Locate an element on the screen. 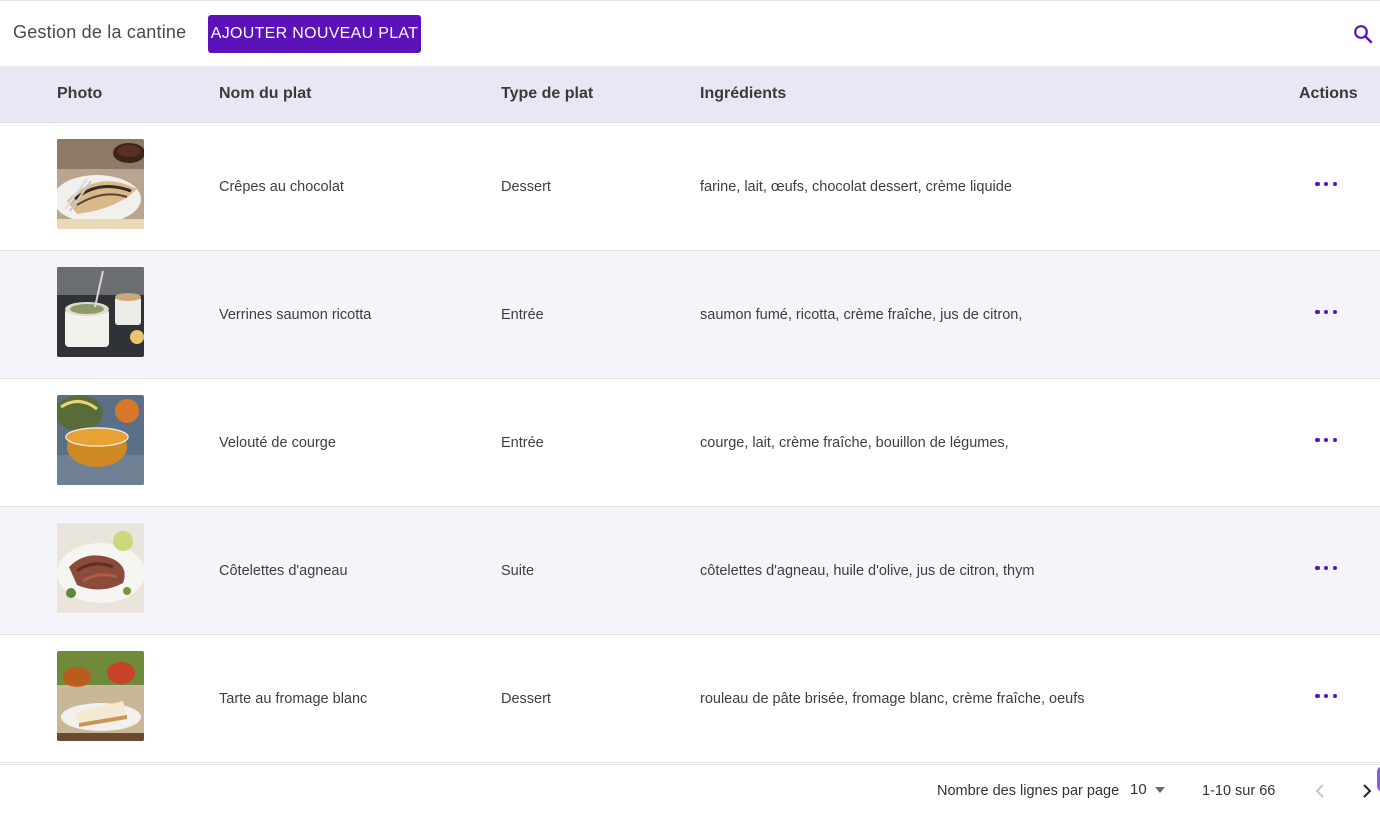 The width and height of the screenshot is (1380, 816). column-header-name: Nom du plat is located at coordinates (265, 94).